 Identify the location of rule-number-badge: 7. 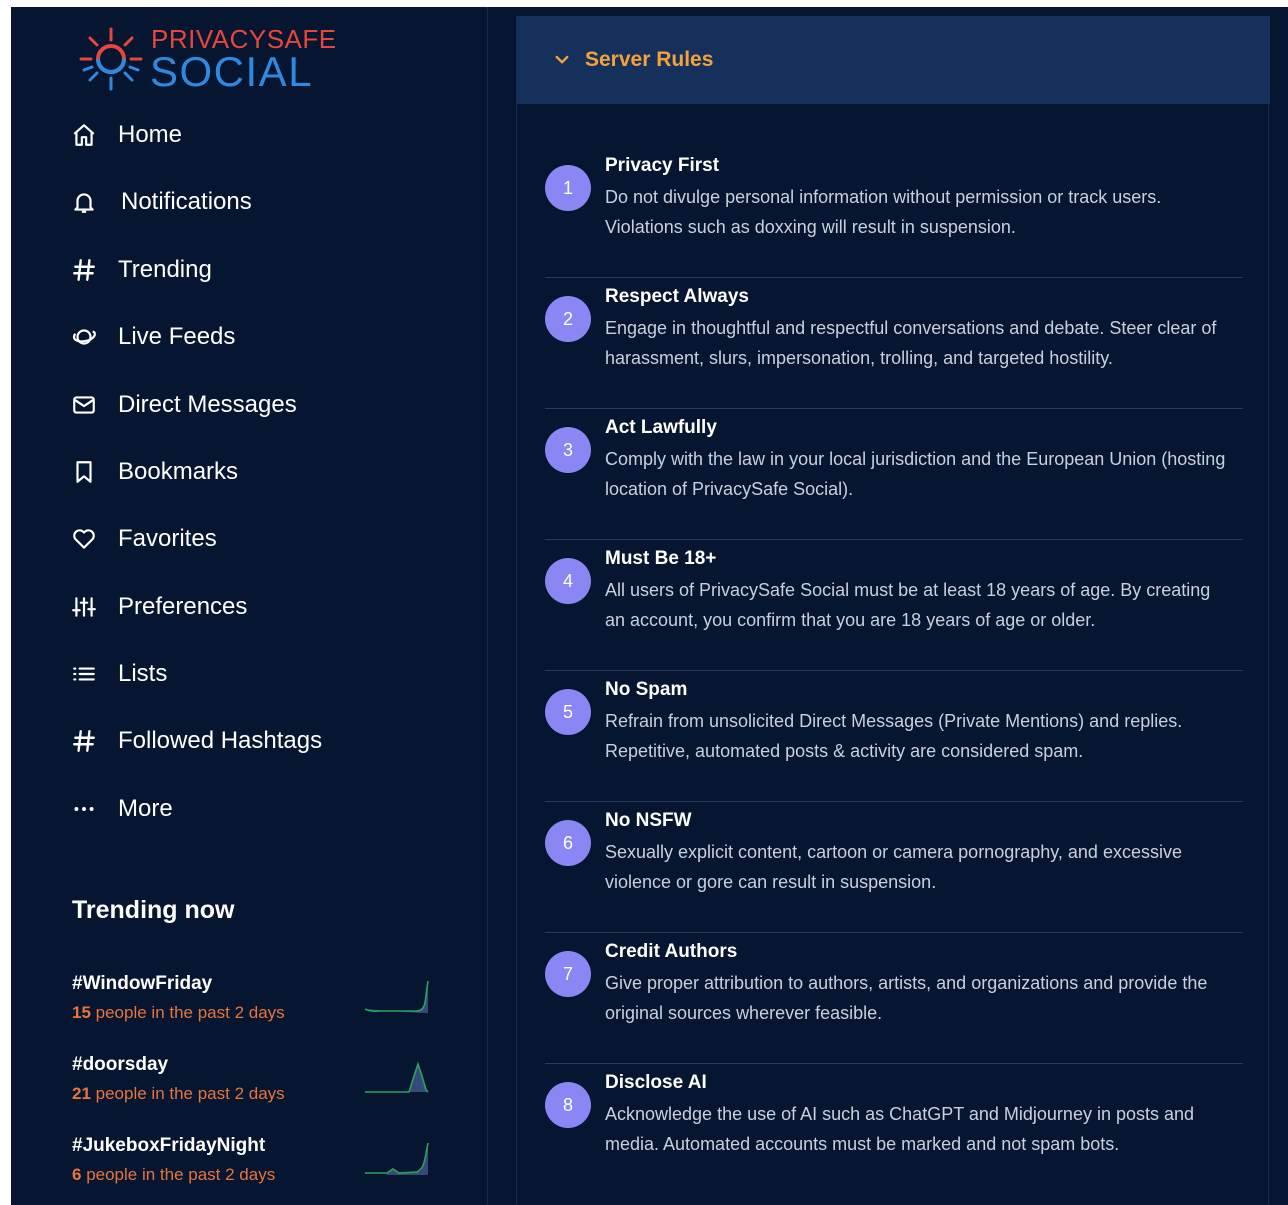
(568, 974).